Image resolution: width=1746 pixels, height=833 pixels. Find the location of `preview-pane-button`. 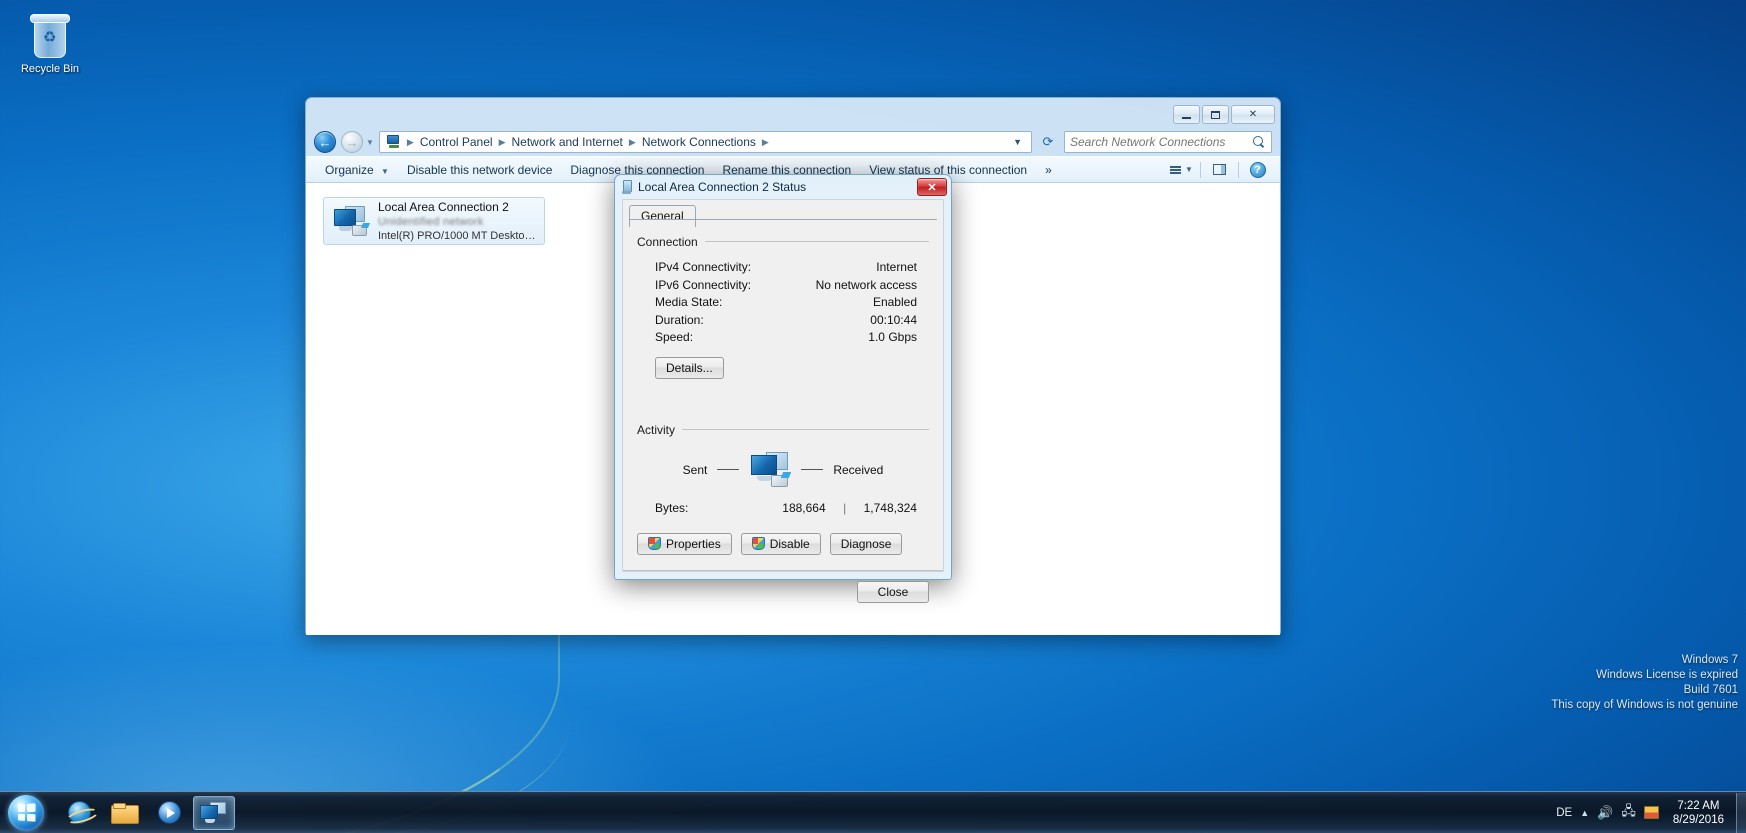

preview-pane-button is located at coordinates (1219, 170).